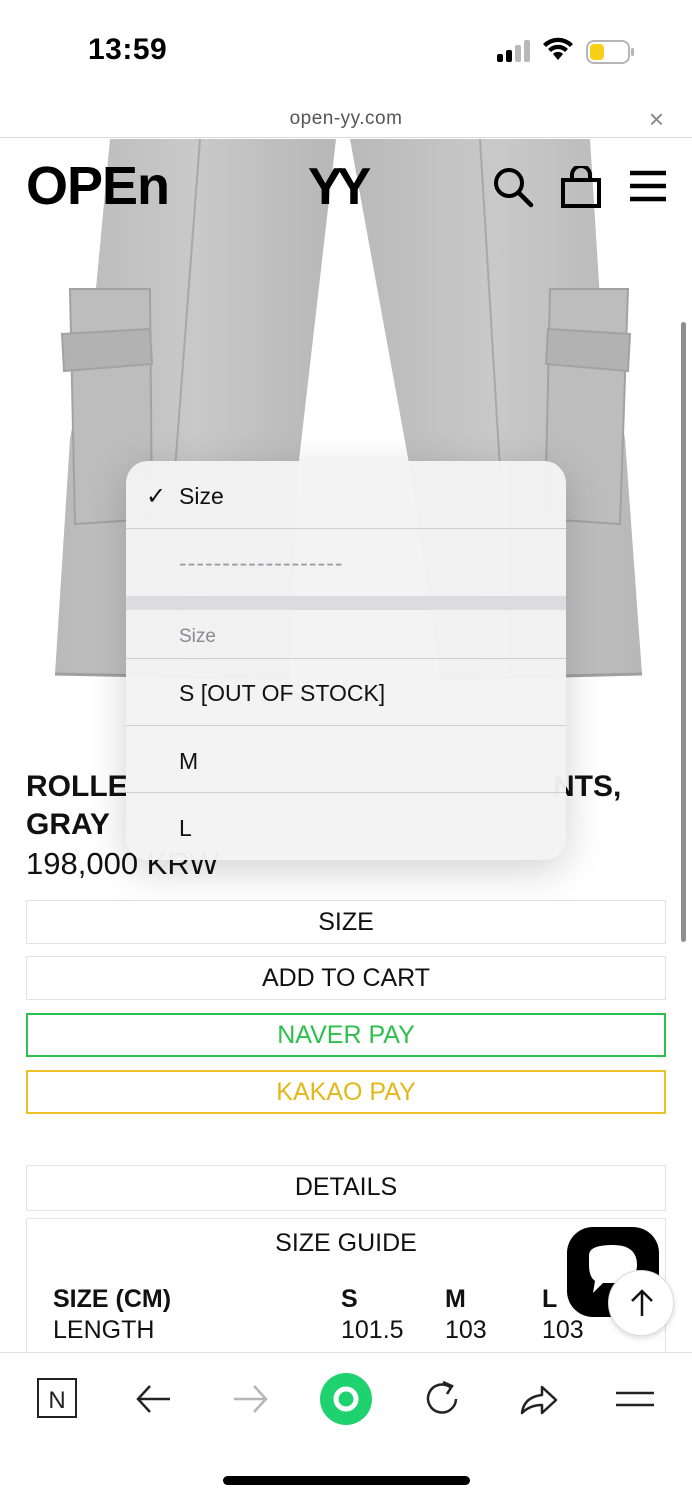 The image size is (692, 1500). Describe the element at coordinates (550, 1299) in the screenshot. I see `size-guide-header-l: L` at that location.